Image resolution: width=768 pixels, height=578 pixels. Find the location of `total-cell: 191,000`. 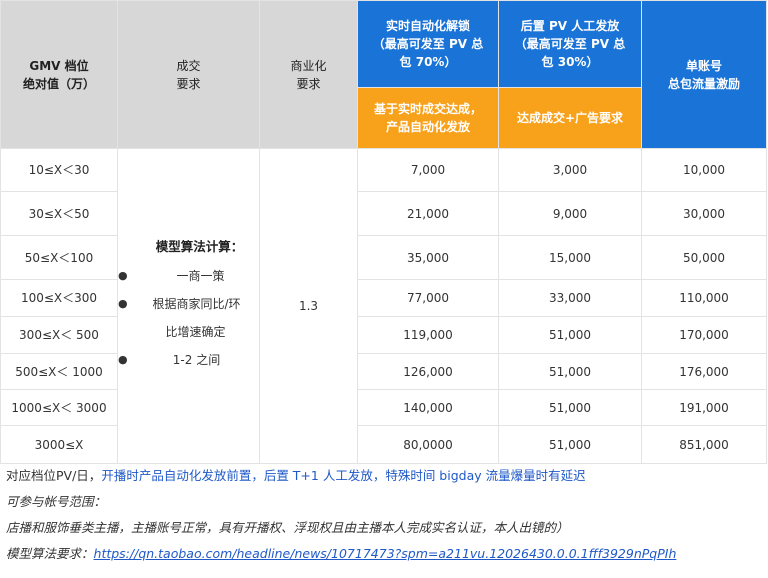

total-cell: 191,000 is located at coordinates (704, 407).